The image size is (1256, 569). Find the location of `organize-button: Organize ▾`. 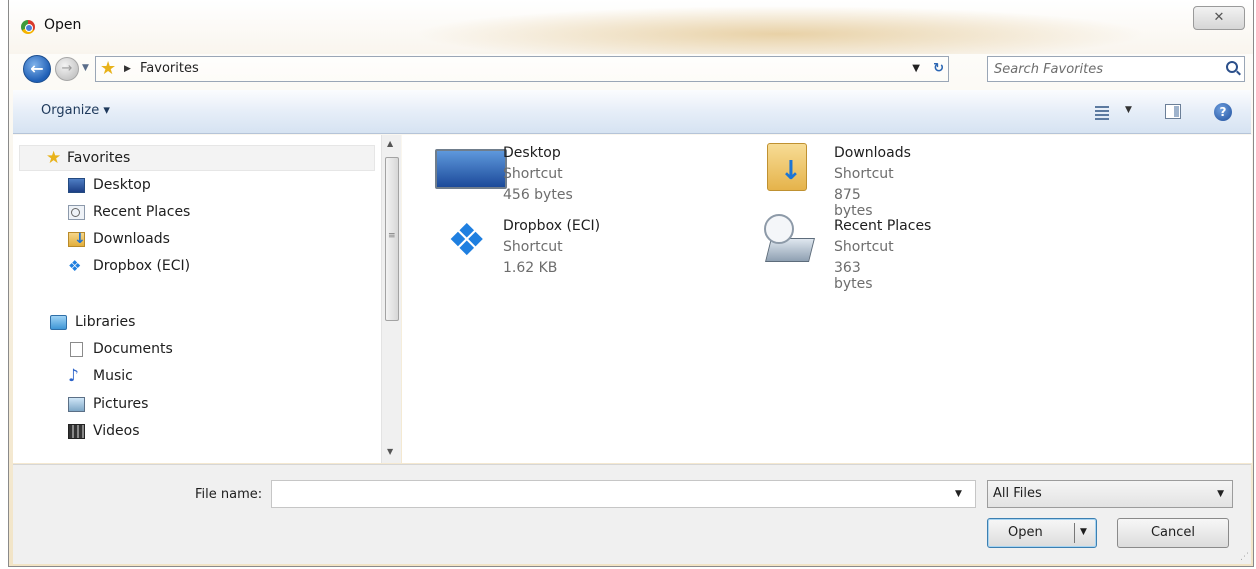

organize-button: Organize ▾ is located at coordinates (75, 110).